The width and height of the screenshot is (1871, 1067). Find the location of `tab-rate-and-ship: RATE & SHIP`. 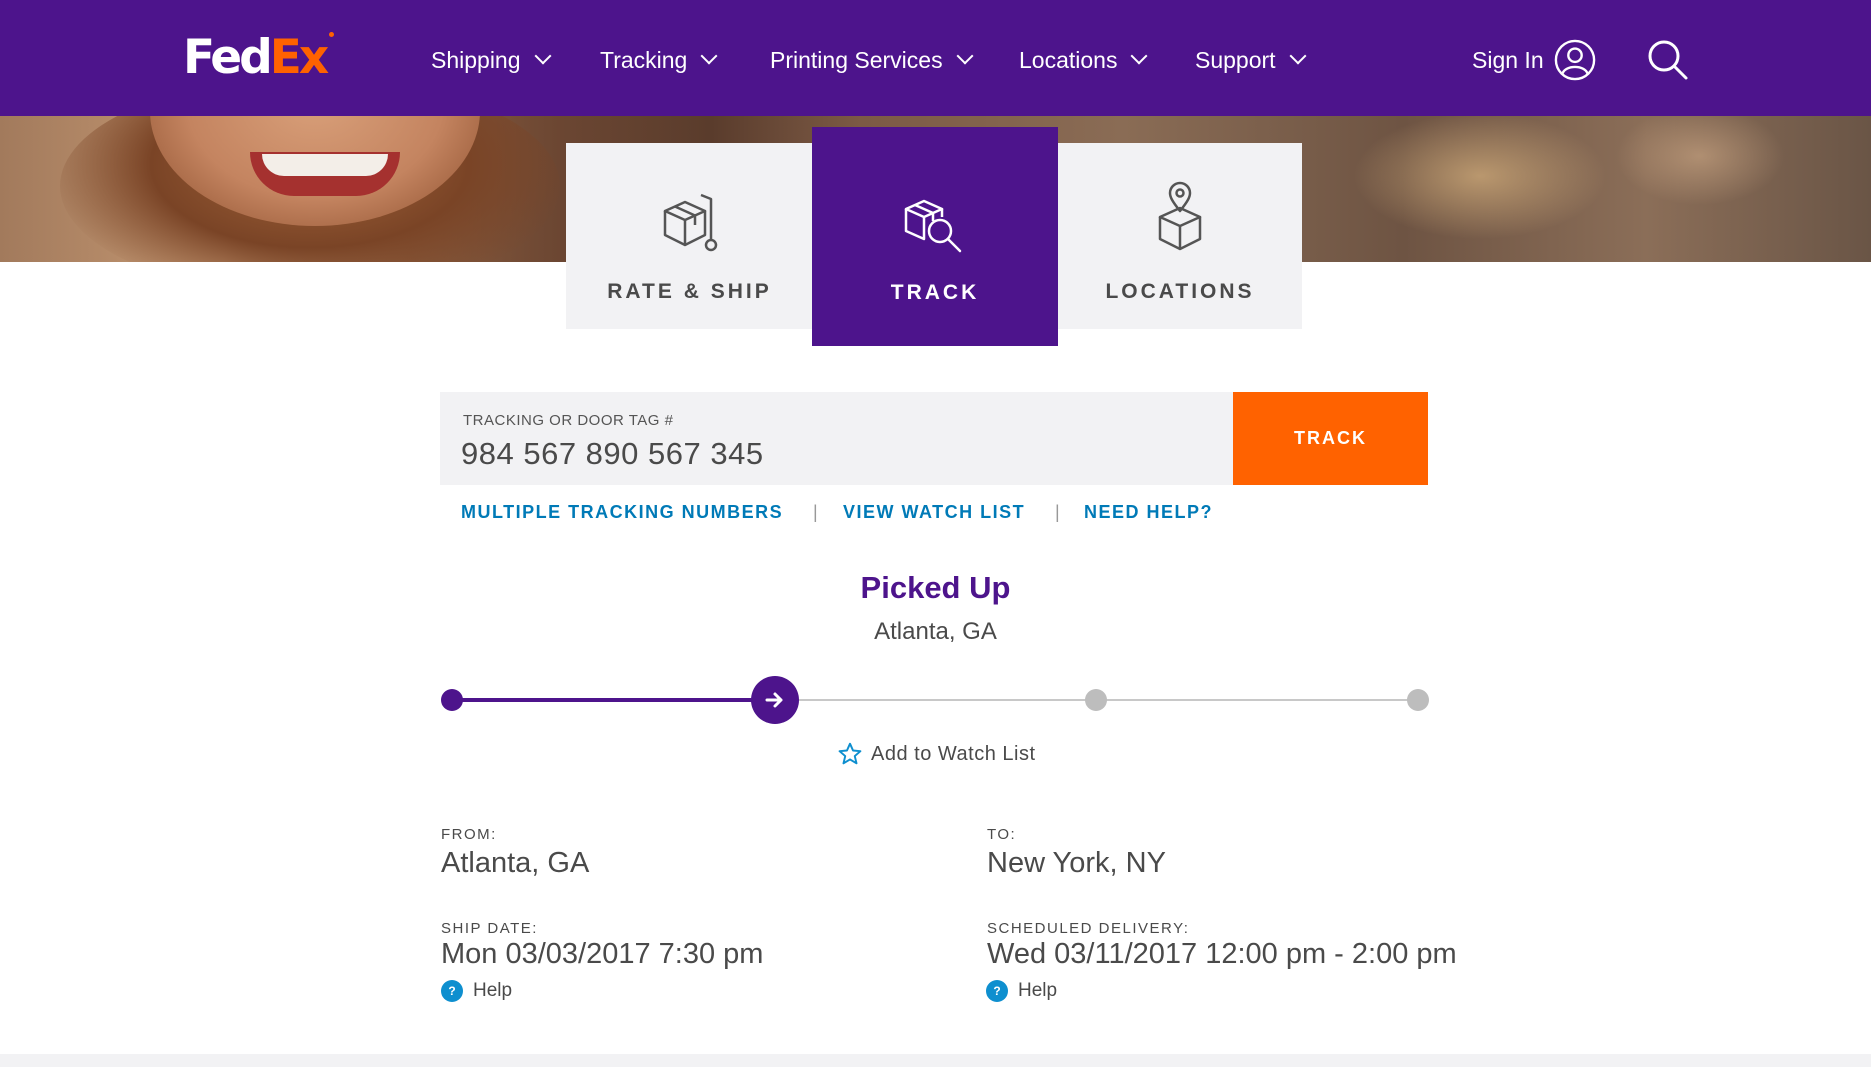

tab-rate-and-ship: RATE & SHIP is located at coordinates (689, 236).